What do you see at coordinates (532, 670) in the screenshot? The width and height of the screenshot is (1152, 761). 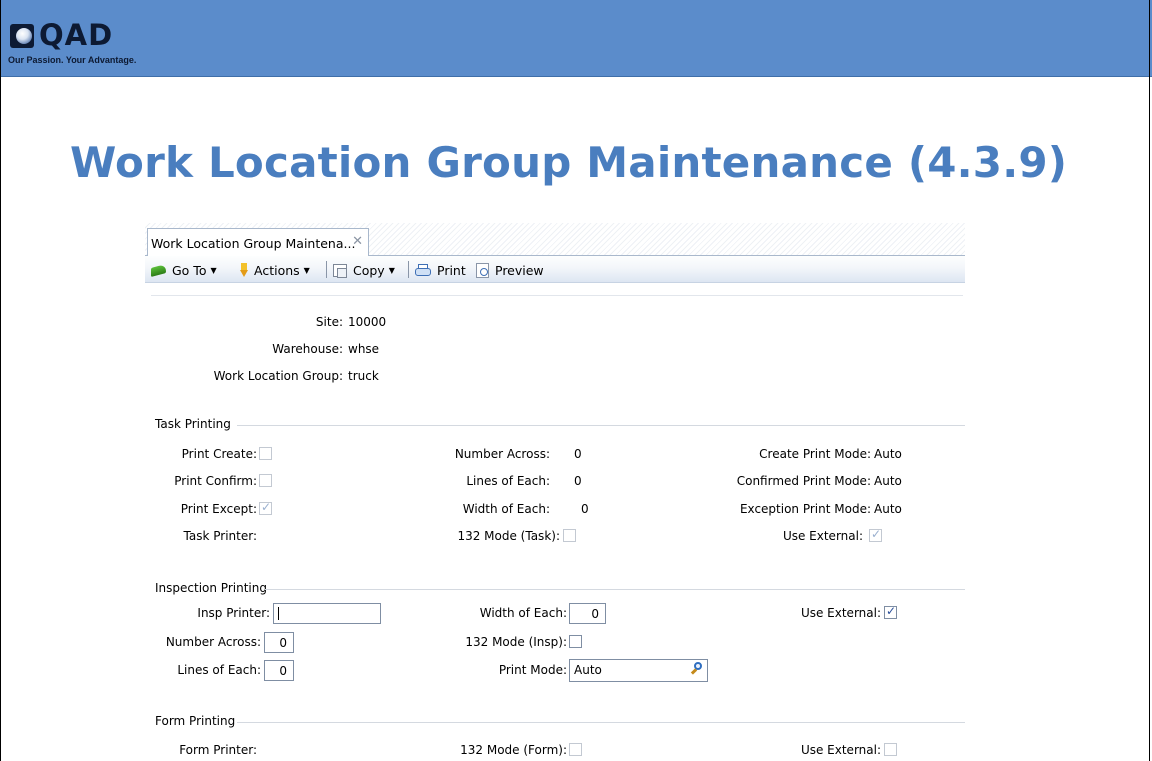 I see `print-mode-label: Print Mode:` at bounding box center [532, 670].